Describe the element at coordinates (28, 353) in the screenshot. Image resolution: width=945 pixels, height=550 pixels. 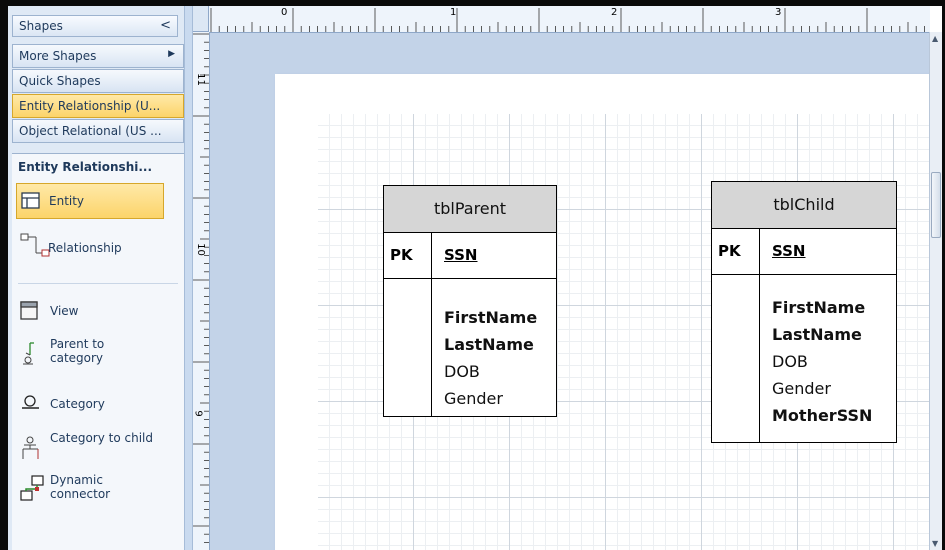
I see `parent-to-category-icon` at that location.